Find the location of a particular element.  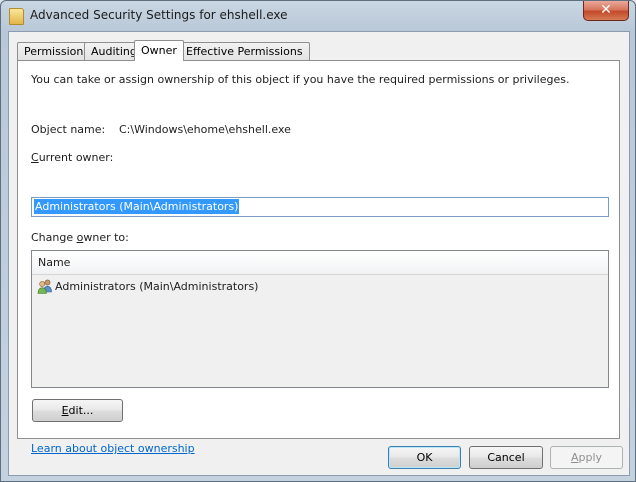

tab-effective-permissions: Effective Permissions is located at coordinates (244, 51).